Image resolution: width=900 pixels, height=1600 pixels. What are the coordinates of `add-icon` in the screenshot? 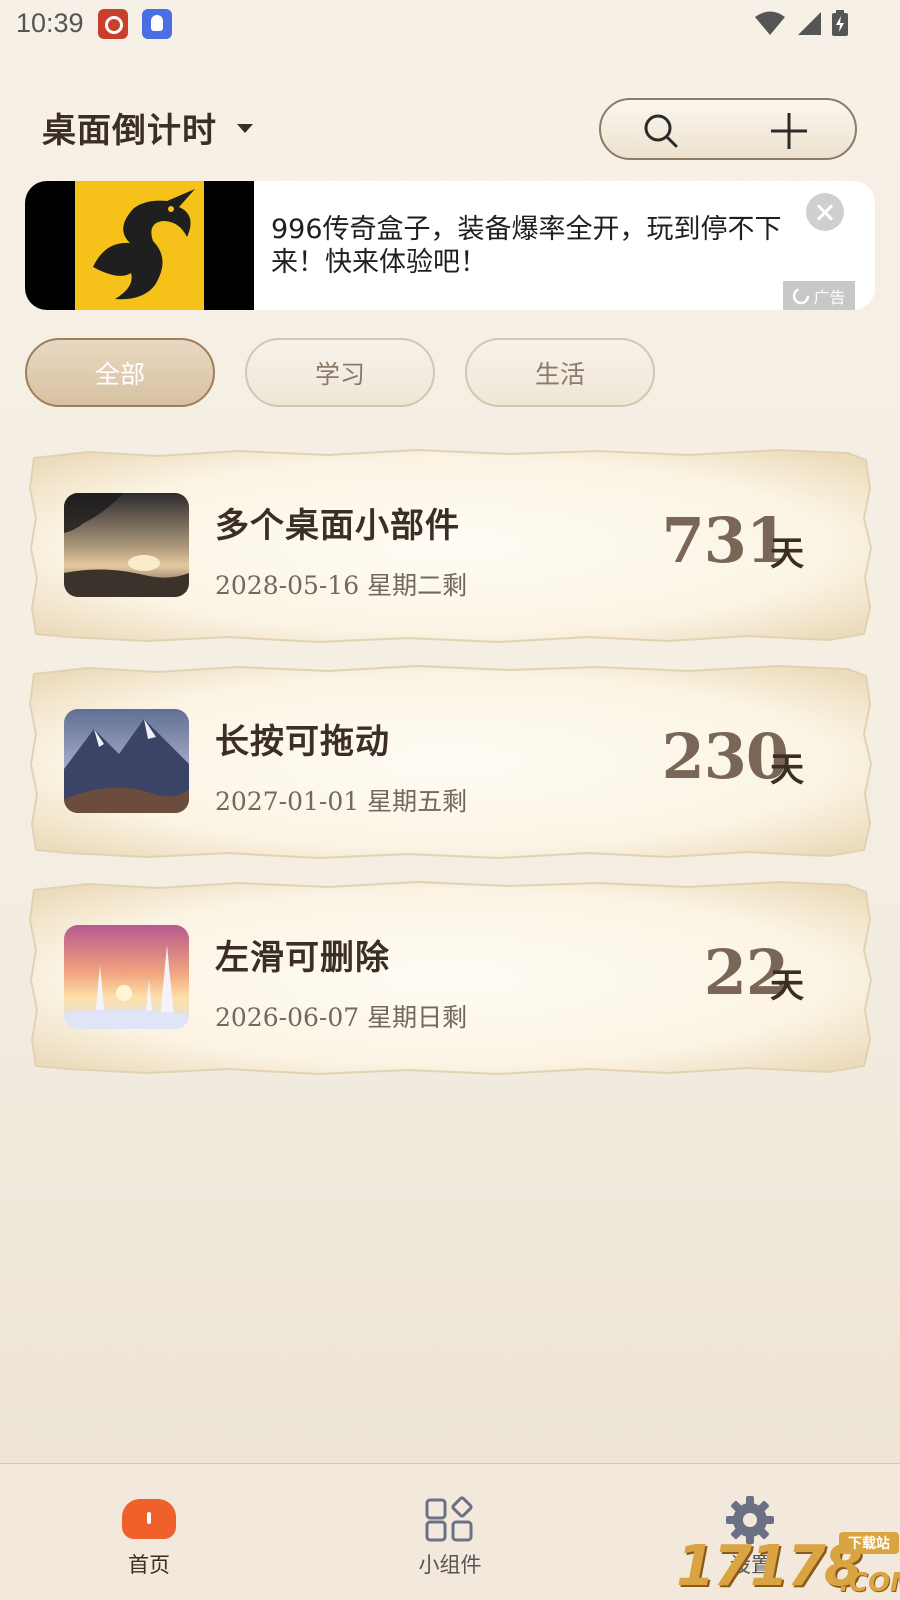 It's located at (789, 131).